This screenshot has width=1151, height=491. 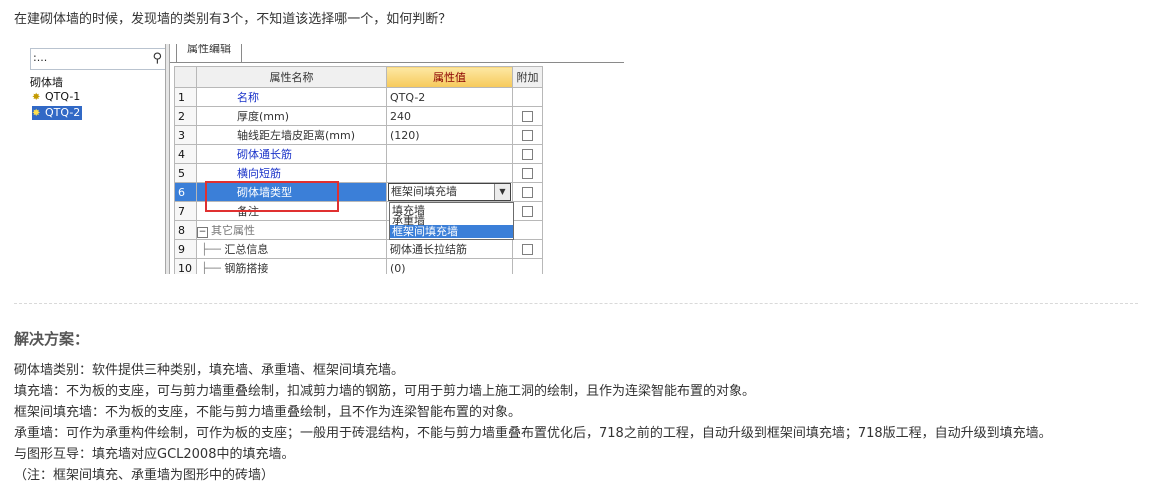 What do you see at coordinates (502, 192) in the screenshot?
I see `chevron-down-icon: ▼` at bounding box center [502, 192].